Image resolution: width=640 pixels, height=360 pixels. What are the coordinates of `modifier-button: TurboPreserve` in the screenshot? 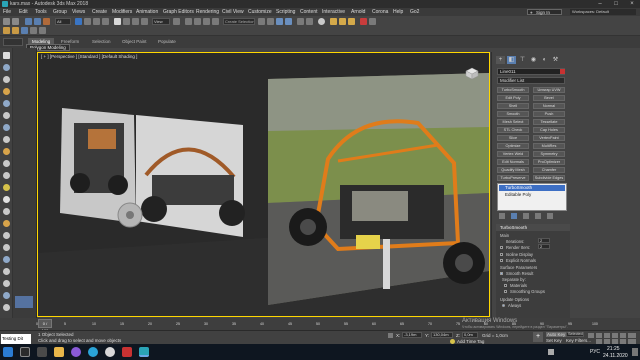 It's located at (513, 178).